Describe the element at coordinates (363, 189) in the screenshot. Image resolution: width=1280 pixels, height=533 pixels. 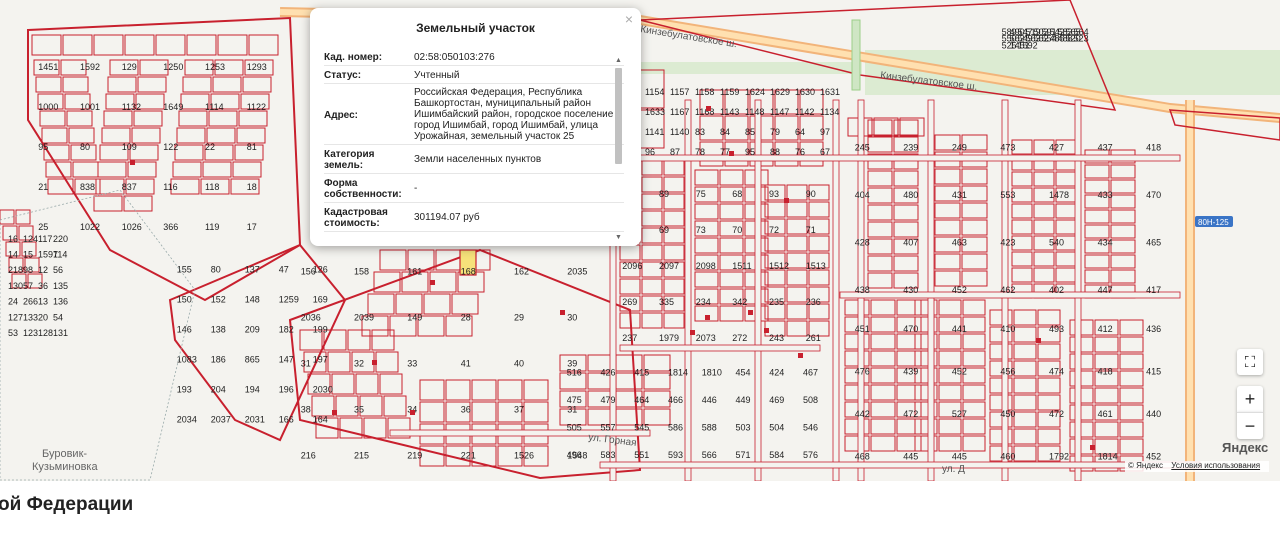
I see `row-label: Форма собственности:` at that location.